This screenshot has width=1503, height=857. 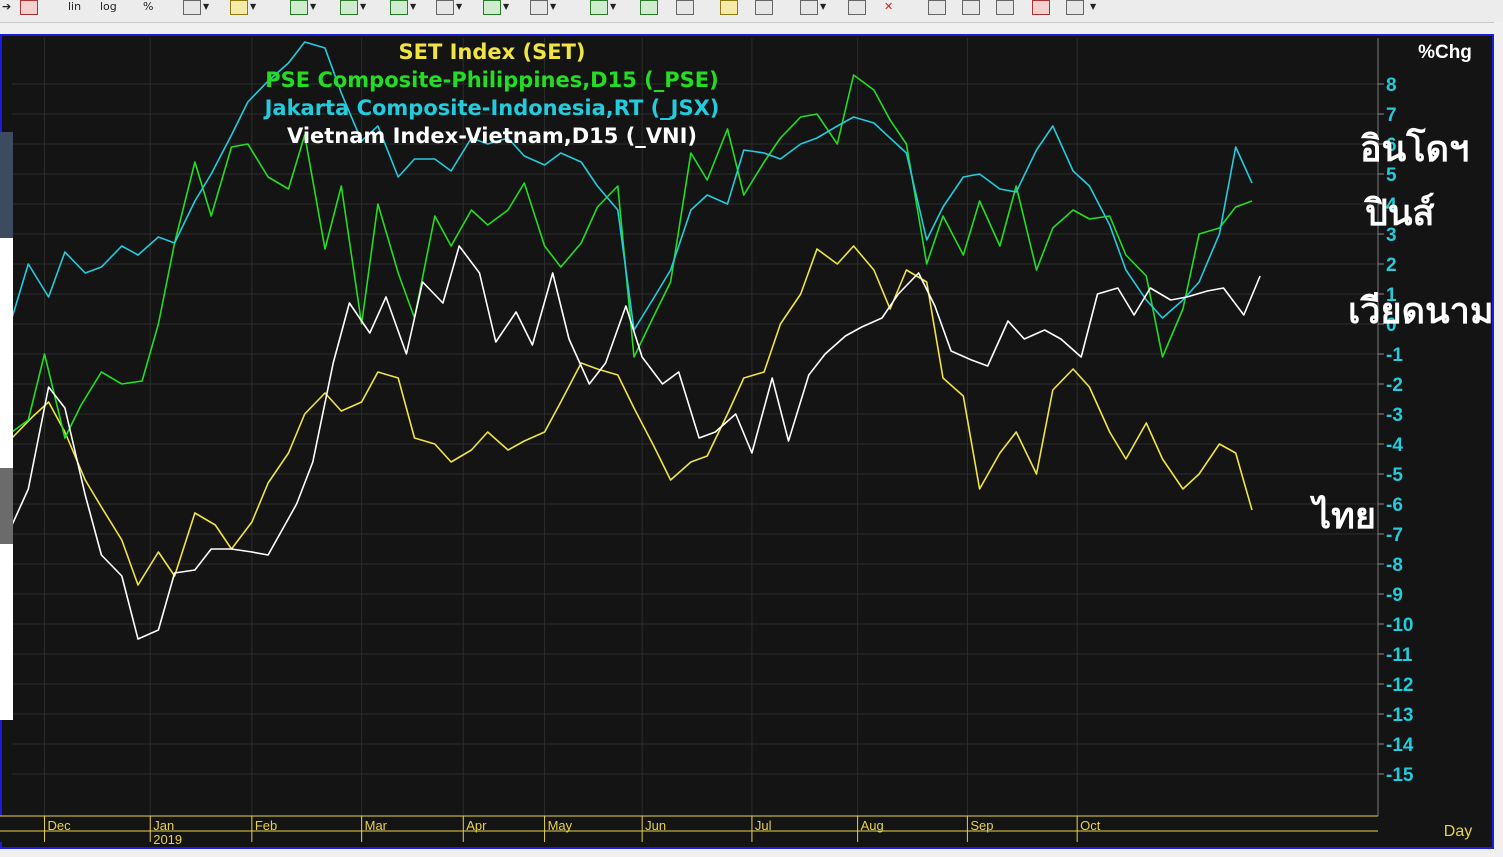 What do you see at coordinates (971, 7) in the screenshot?
I see `zoom-out-icon` at bounding box center [971, 7].